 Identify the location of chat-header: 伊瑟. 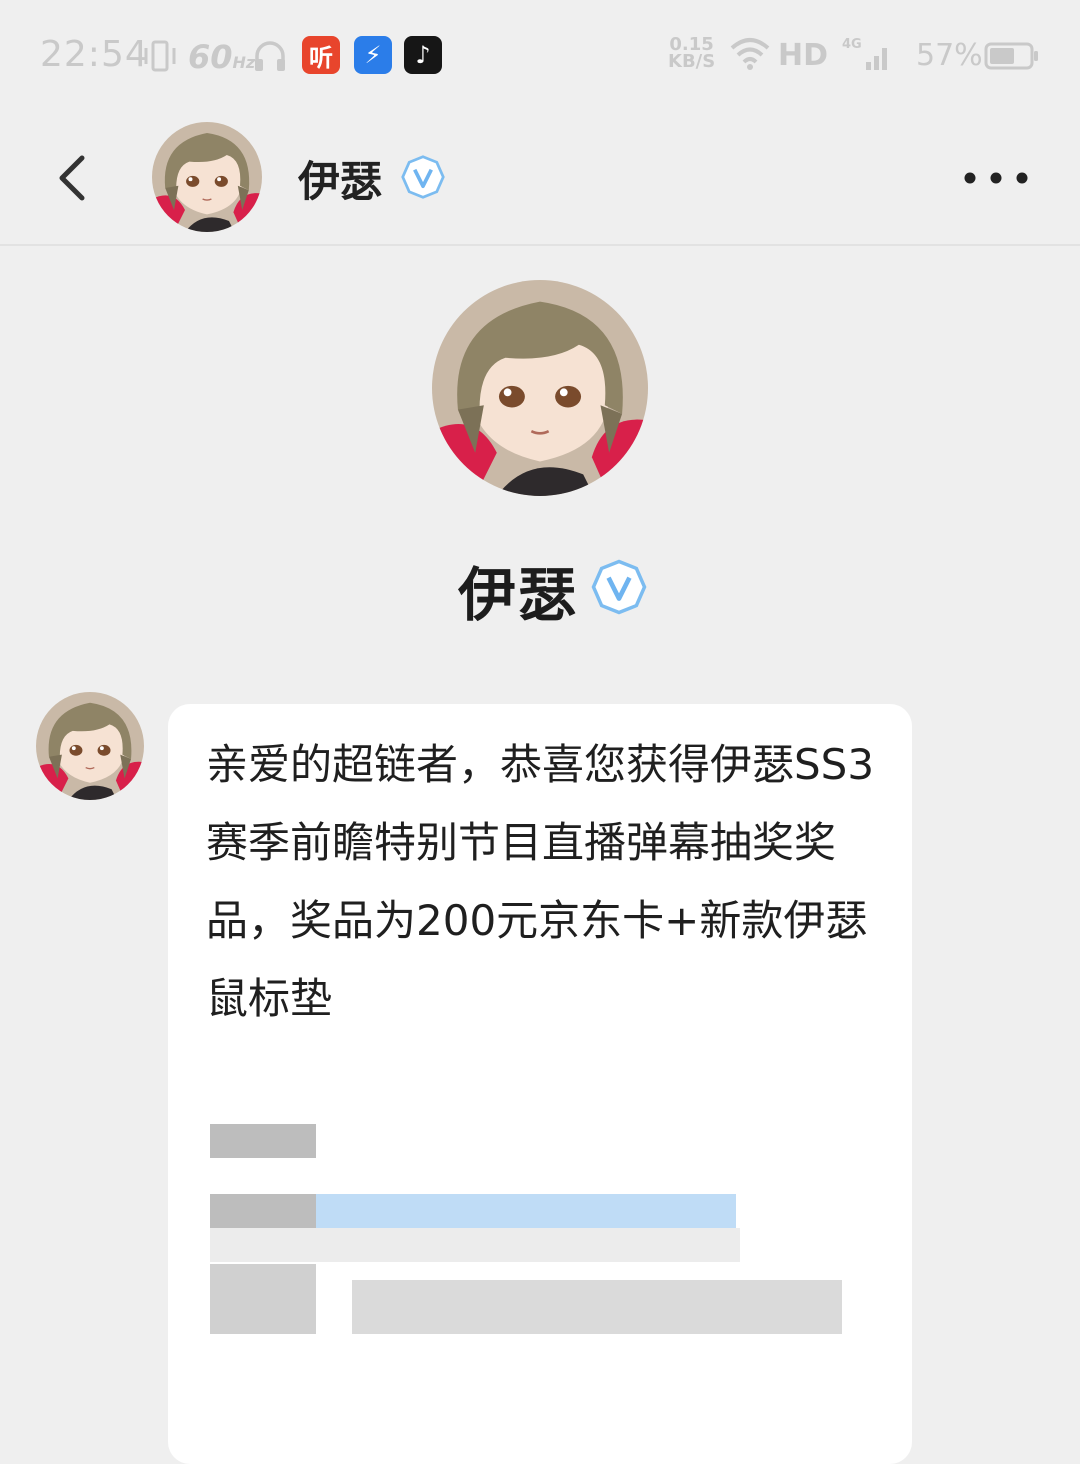
(540, 179).